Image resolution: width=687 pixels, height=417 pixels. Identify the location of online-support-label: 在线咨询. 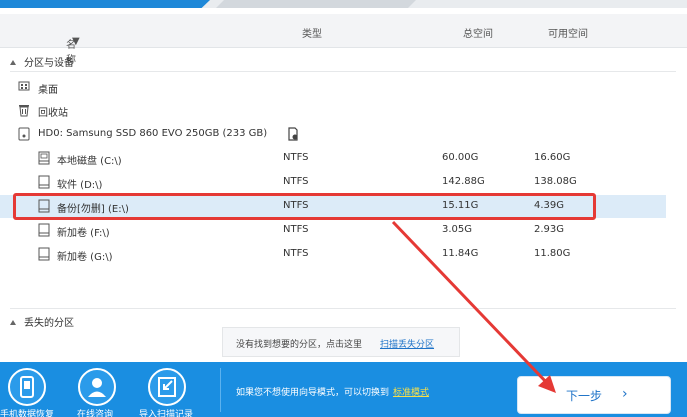
(95, 412).